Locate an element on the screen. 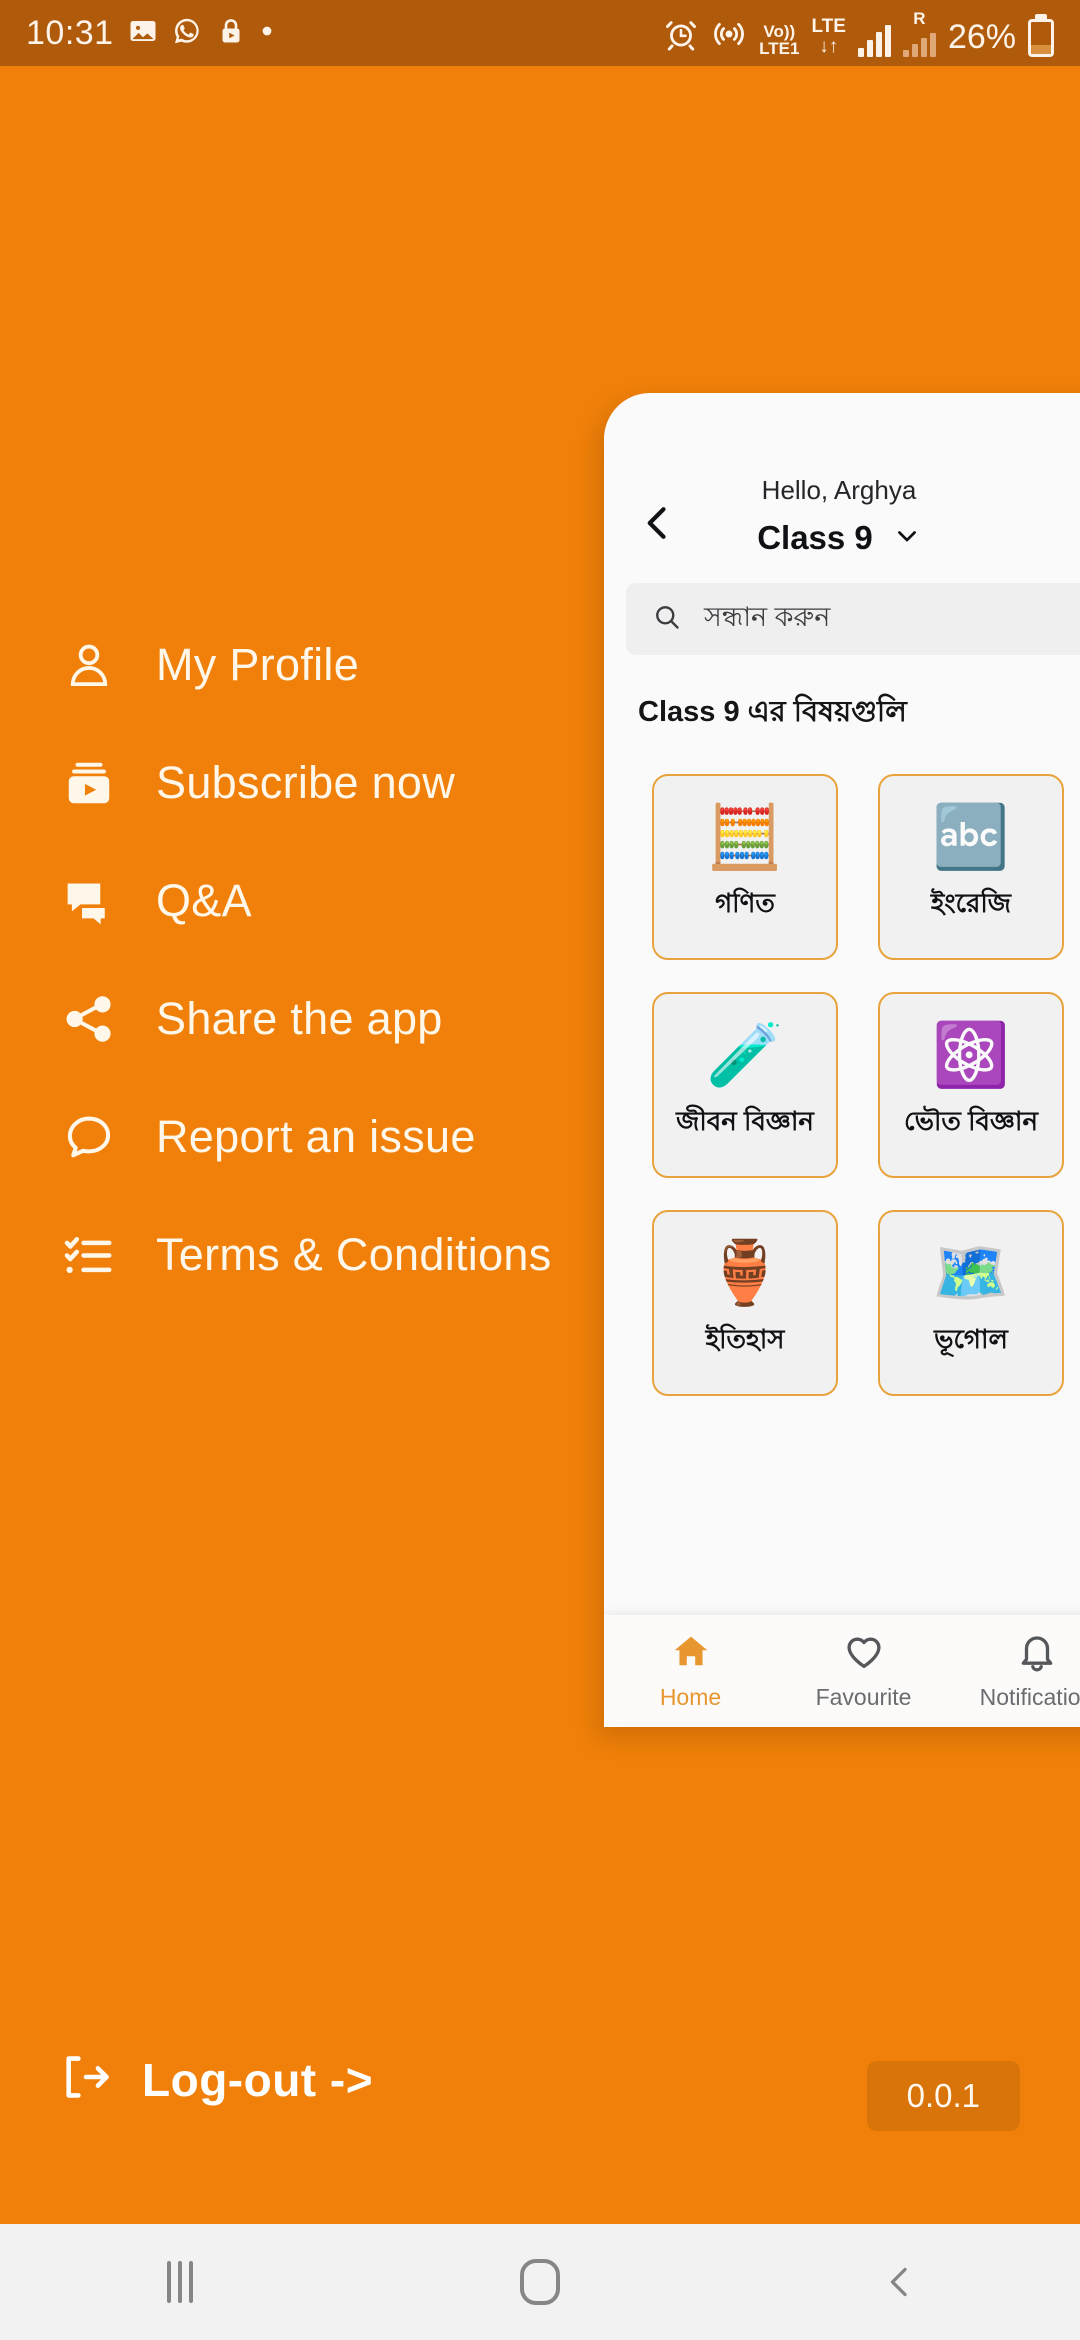 This screenshot has width=1080, height=2340. search-placeholder: সন্ধান করুন is located at coordinates (767, 616).